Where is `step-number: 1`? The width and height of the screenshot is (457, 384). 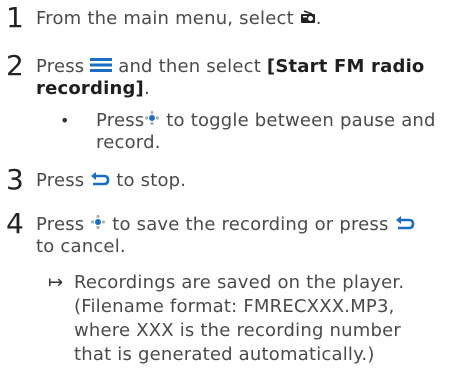
step-number: 1 is located at coordinates (15, 17).